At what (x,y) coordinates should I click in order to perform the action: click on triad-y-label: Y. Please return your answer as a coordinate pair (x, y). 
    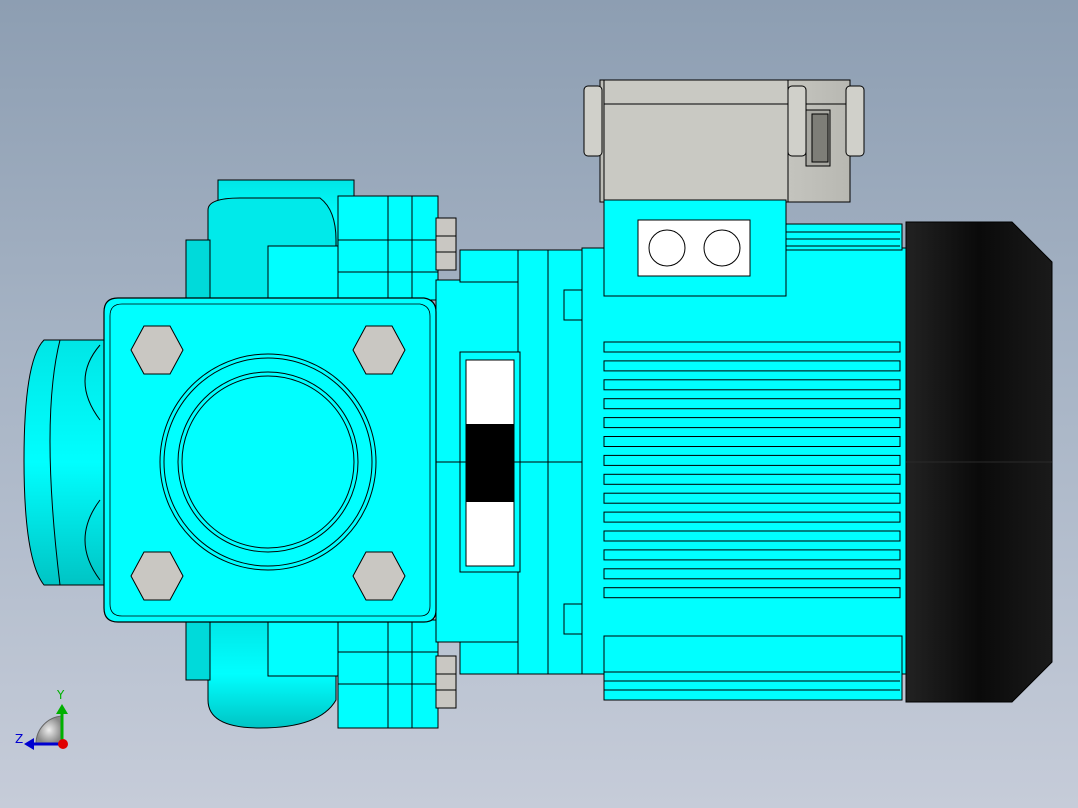
    Looking at the image, I should click on (61, 695).